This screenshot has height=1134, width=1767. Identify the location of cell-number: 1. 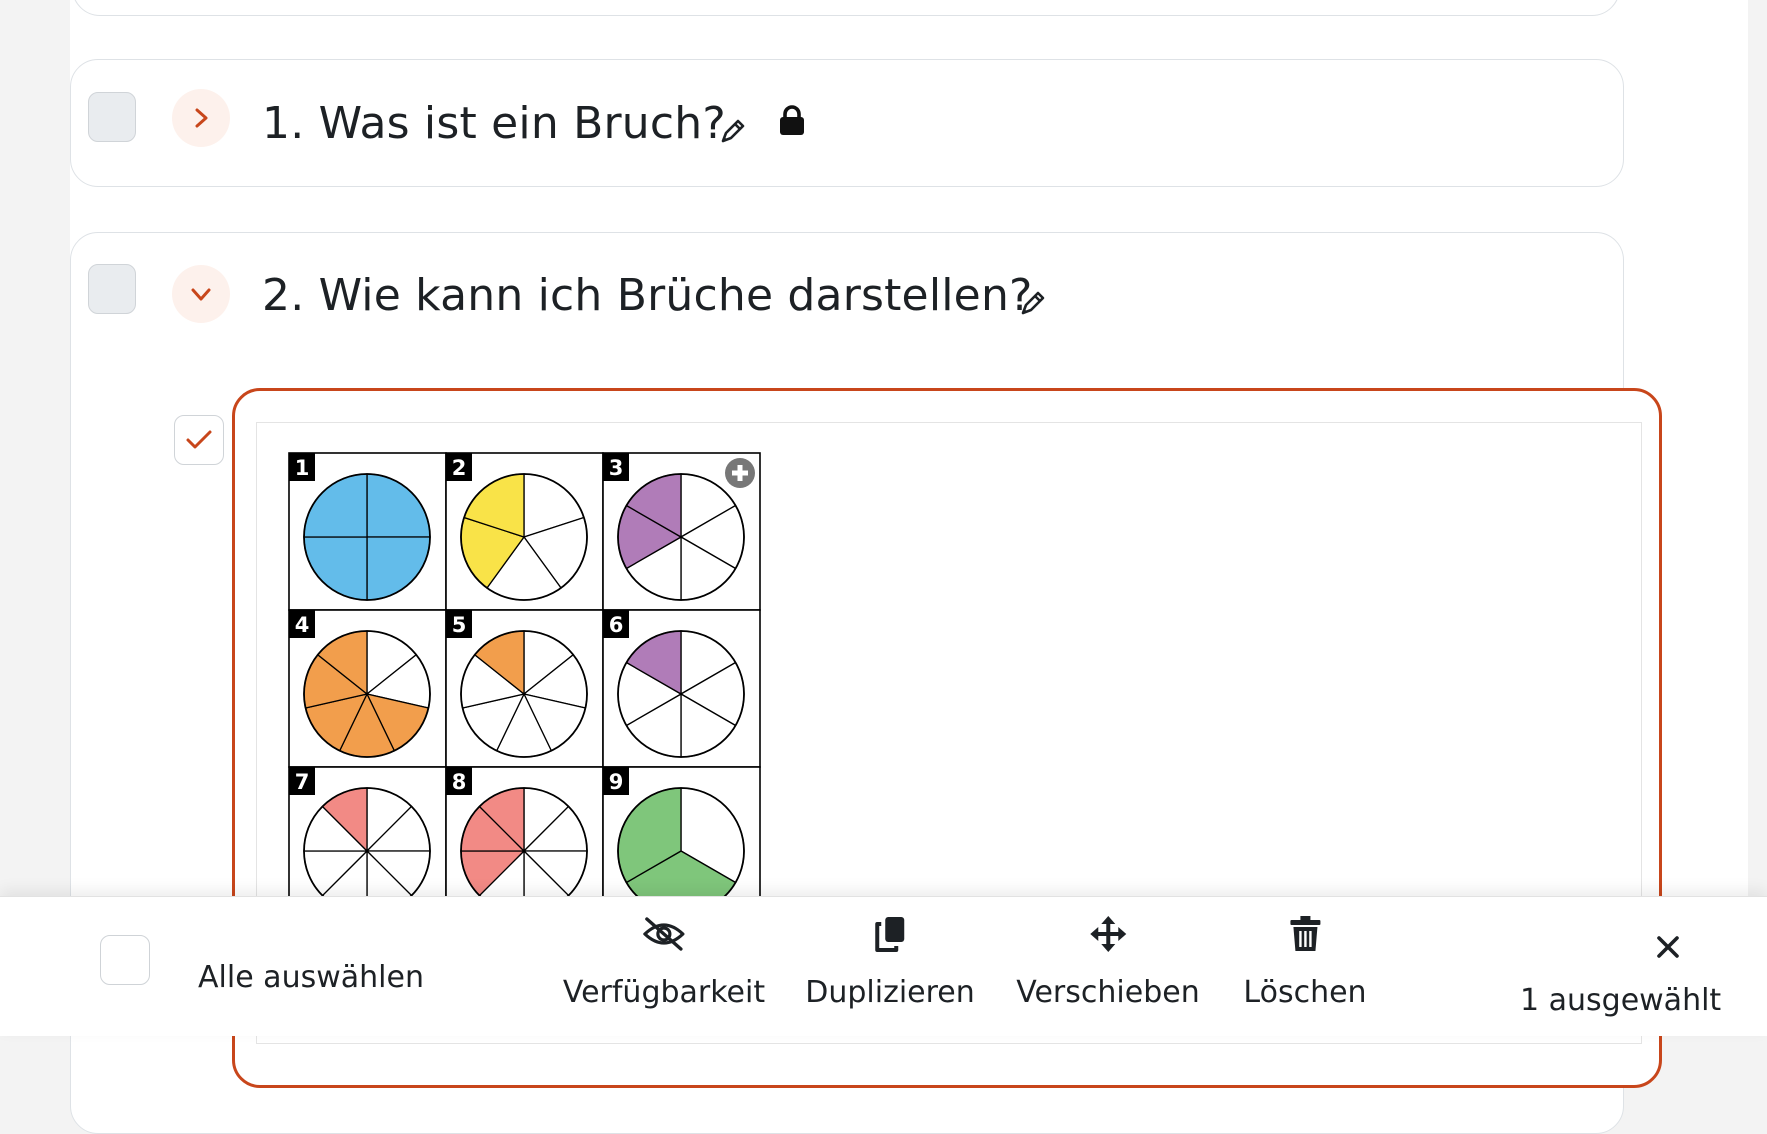
(302, 468).